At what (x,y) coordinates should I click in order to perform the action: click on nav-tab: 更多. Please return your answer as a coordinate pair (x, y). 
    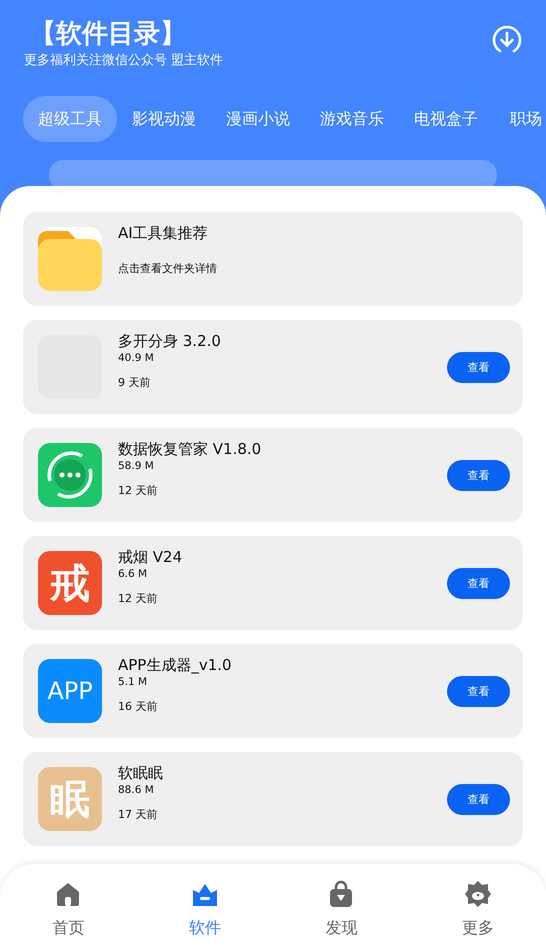
    Looking at the image, I should click on (478, 907).